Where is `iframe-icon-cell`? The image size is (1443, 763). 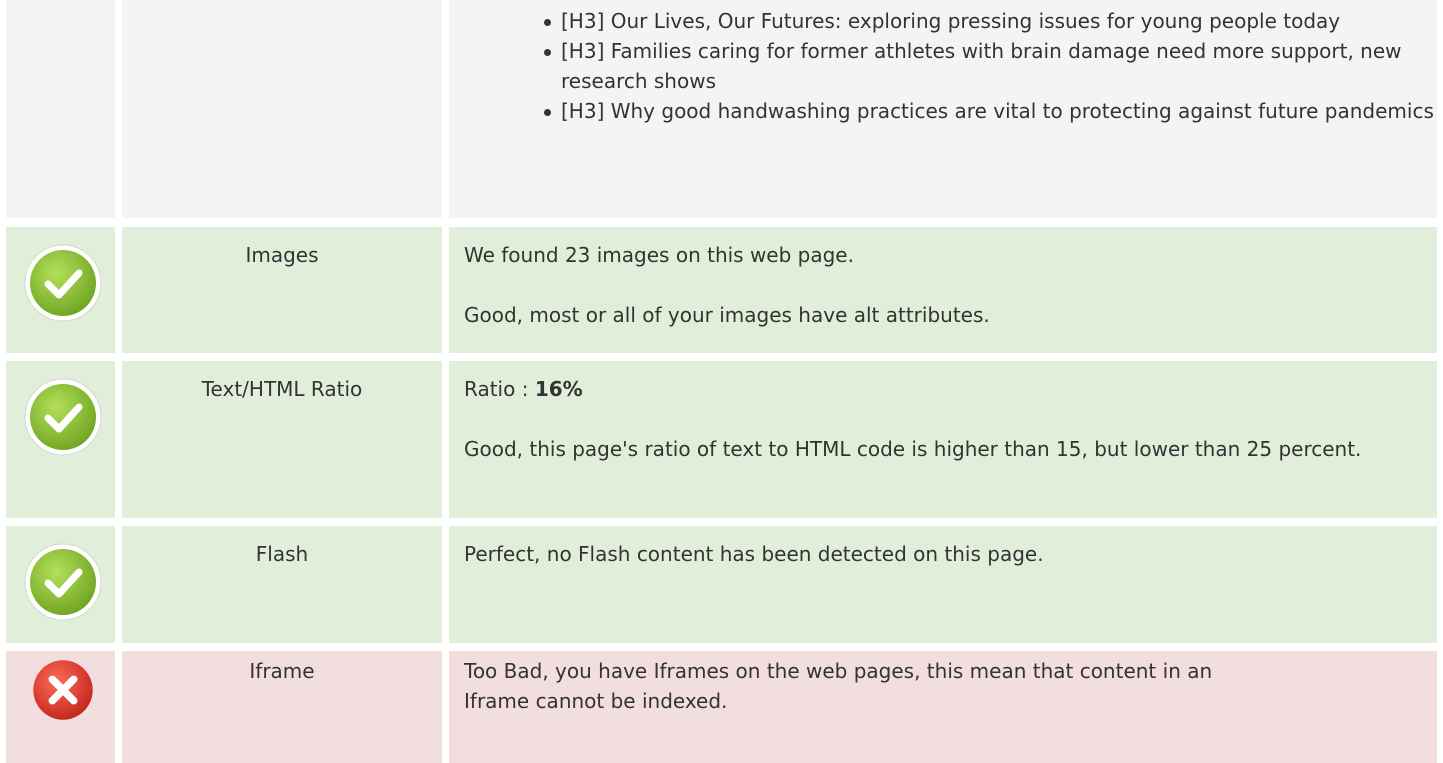 iframe-icon-cell is located at coordinates (60, 707).